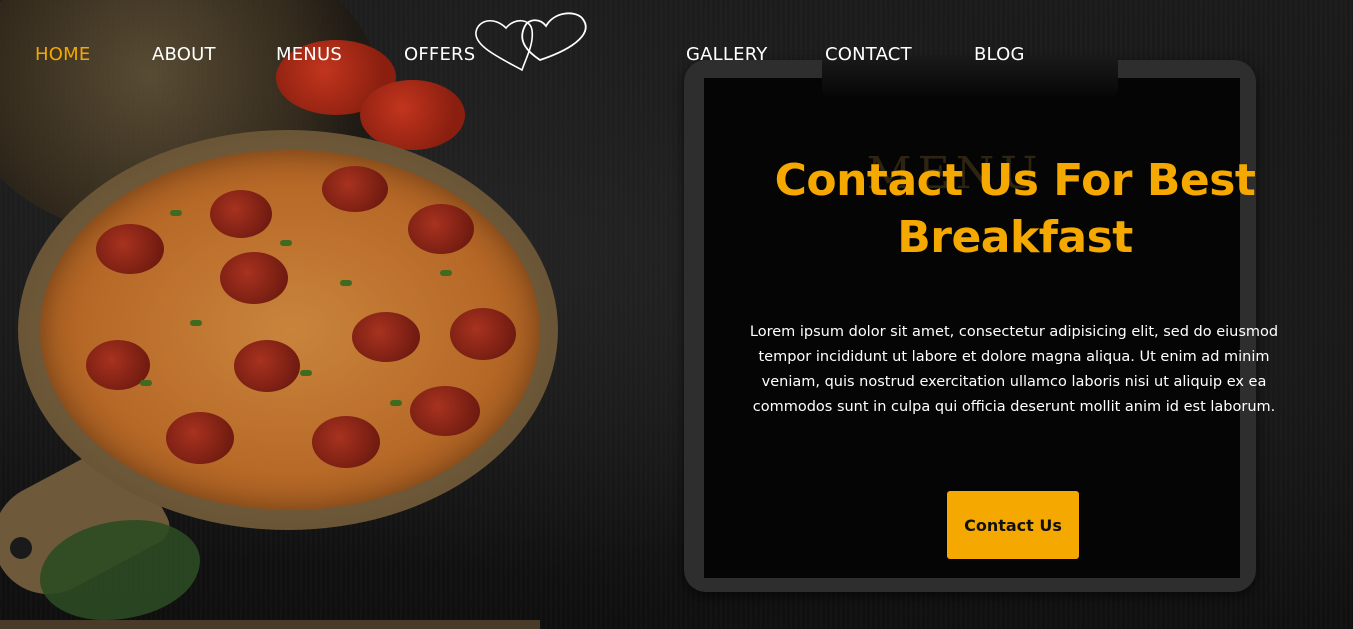 This screenshot has height=629, width=1353. What do you see at coordinates (1015, 209) in the screenshot?
I see `hero-title: Contact Us For Best Breakfast` at bounding box center [1015, 209].